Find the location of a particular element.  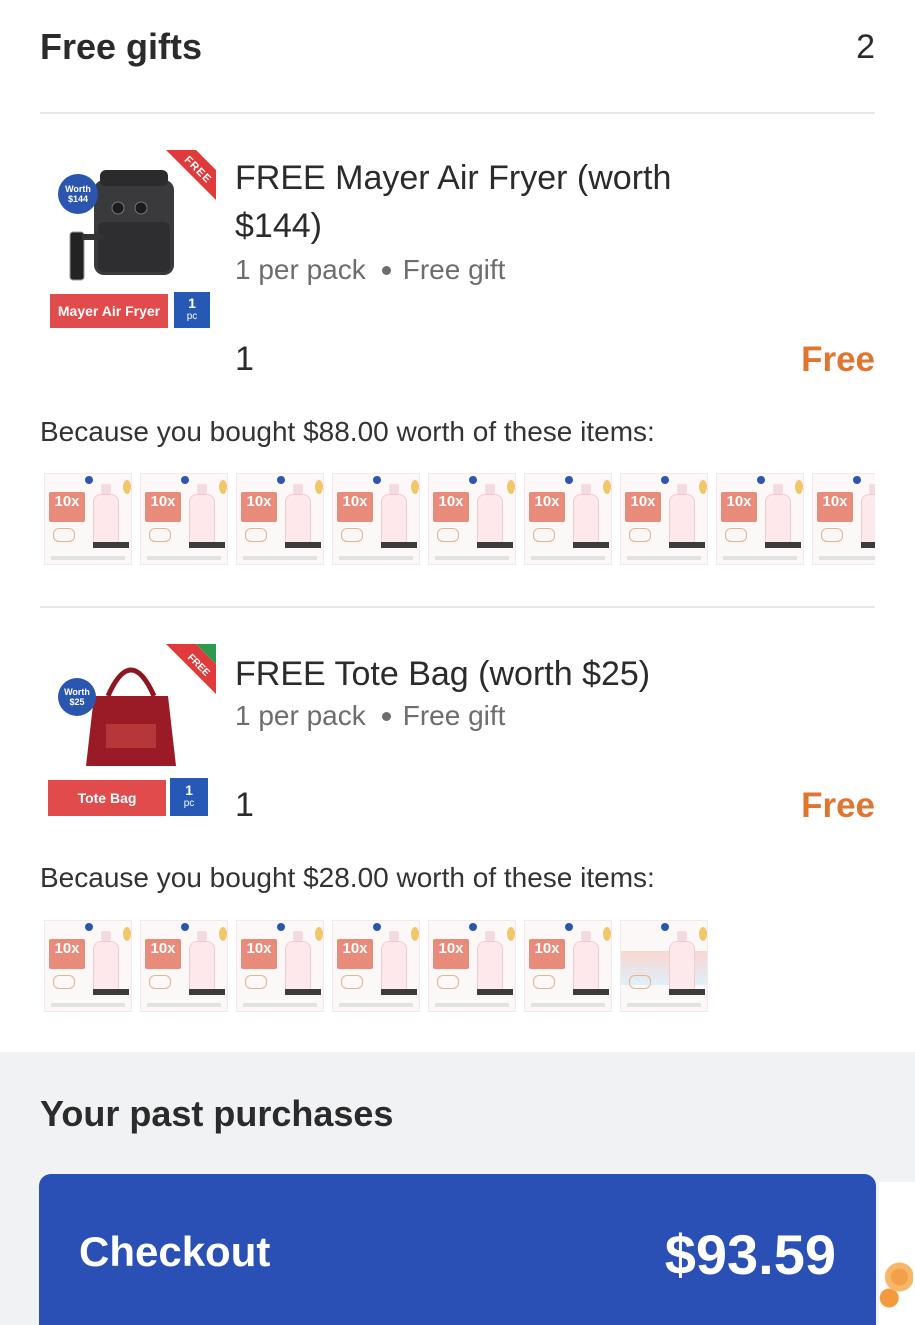

tote-bag-image: FREE Worth $25 Tote Bag 1 pc is located at coordinates (131, 730).